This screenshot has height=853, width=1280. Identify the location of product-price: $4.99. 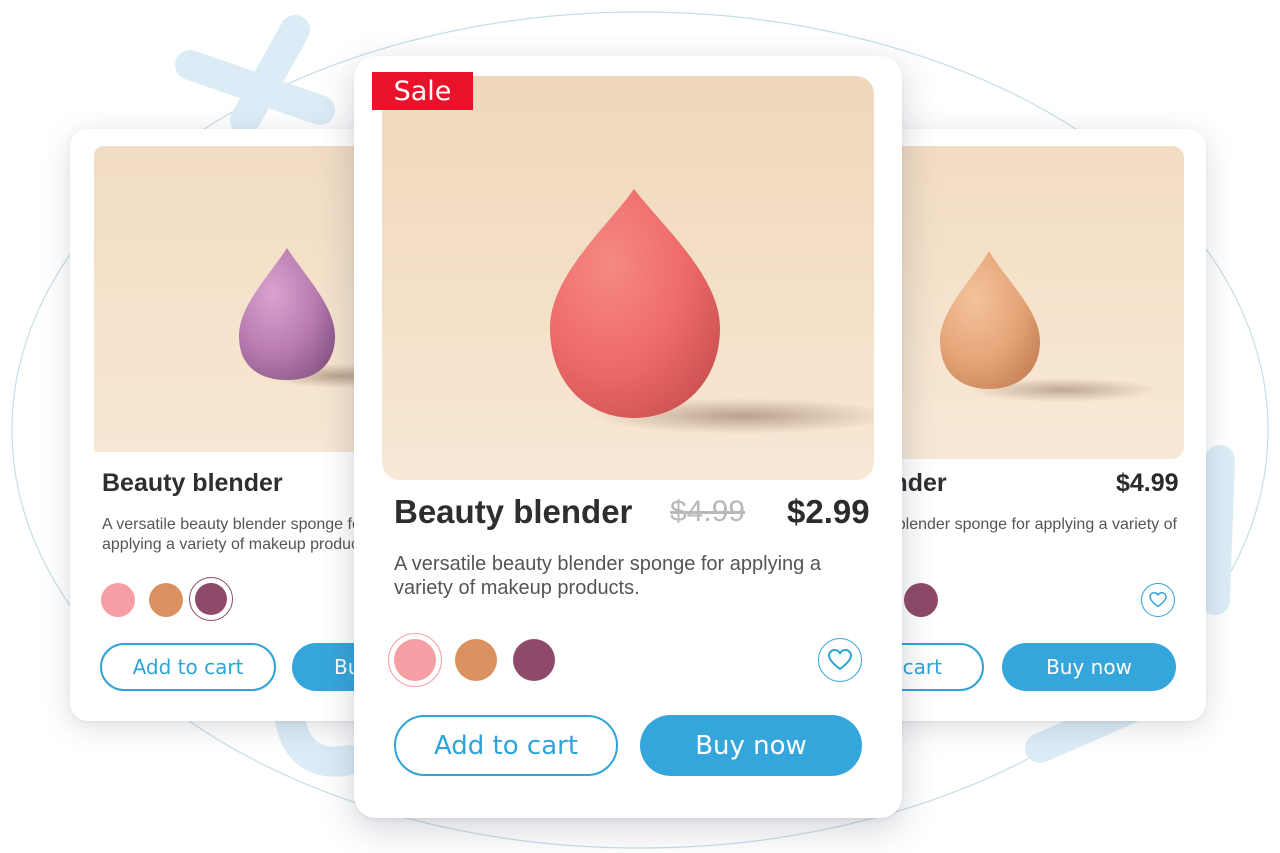
(1147, 483).